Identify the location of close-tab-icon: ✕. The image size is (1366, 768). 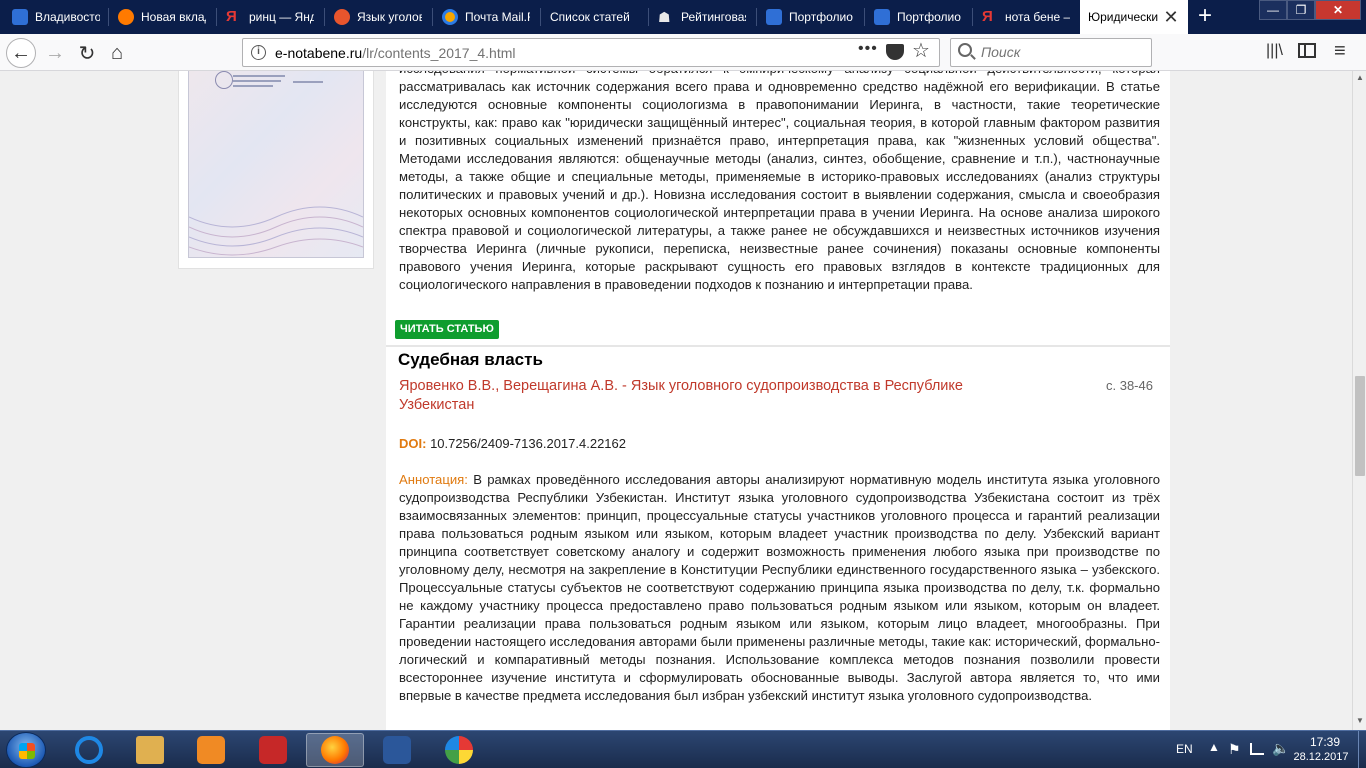
(1171, 17).